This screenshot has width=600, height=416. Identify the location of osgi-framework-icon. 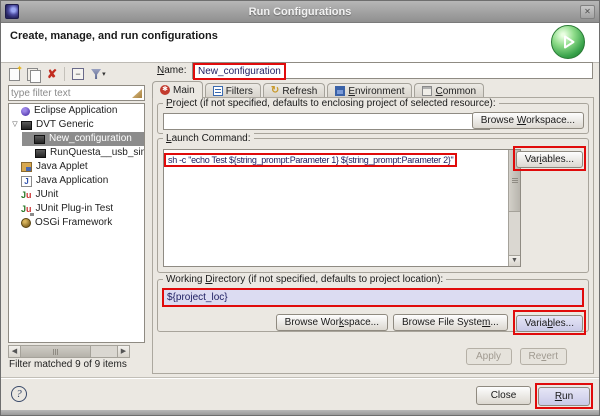
(26, 223).